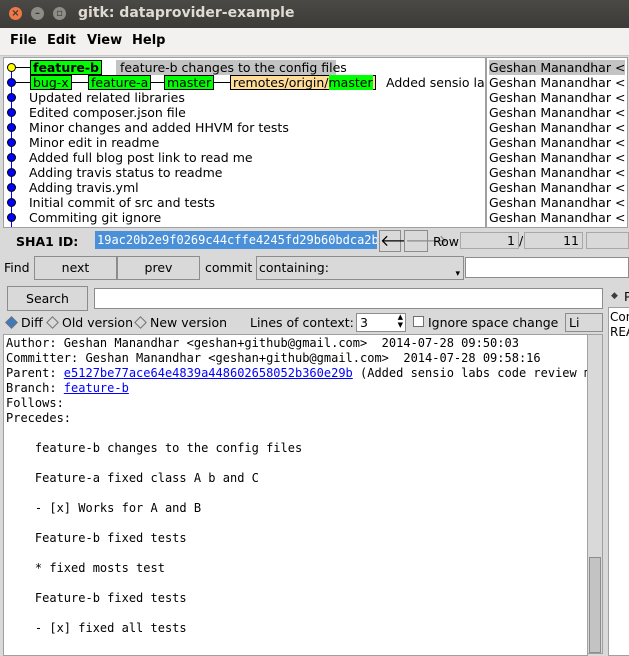 This screenshot has width=629, height=656. Describe the element at coordinates (107, 97) in the screenshot. I see `commit-subject: Updated related libraries` at that location.